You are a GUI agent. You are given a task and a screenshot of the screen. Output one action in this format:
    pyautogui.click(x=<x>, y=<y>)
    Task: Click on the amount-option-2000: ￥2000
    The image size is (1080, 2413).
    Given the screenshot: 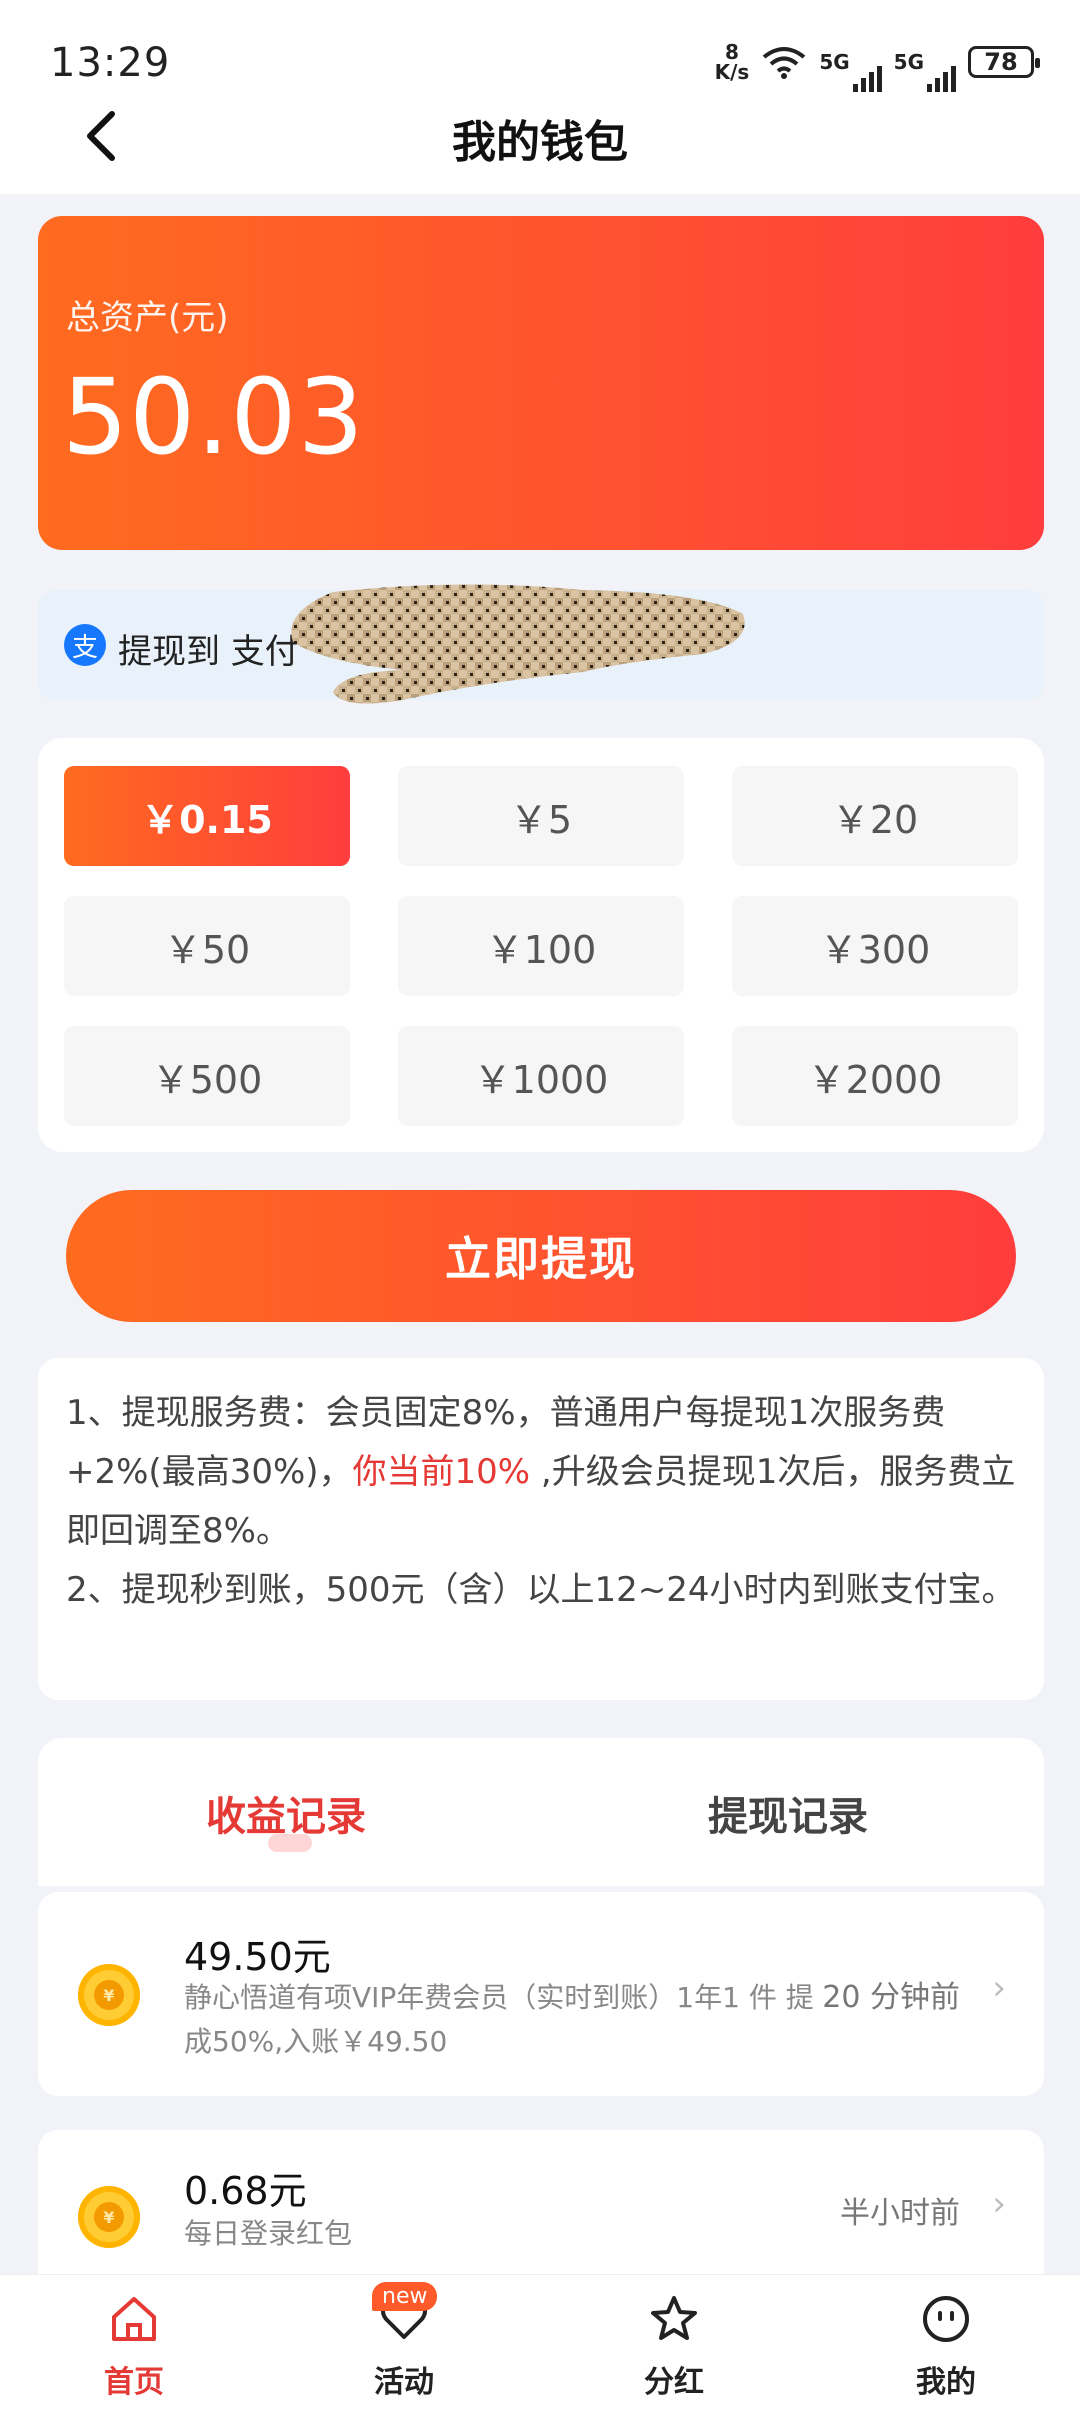 What is the action you would take?
    pyautogui.click(x=875, y=1076)
    